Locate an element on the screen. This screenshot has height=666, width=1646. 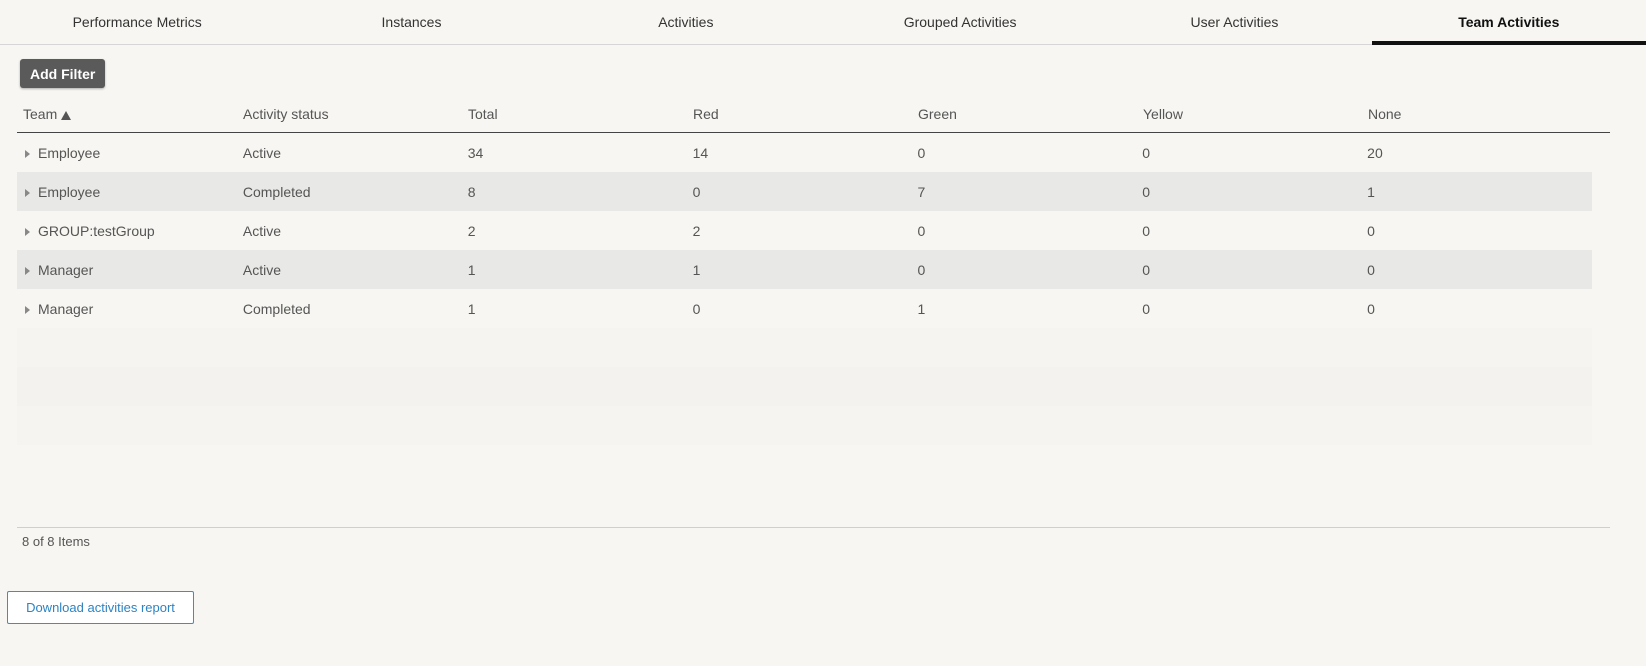
team-cell: GROUP:testGroup is located at coordinates (96, 230).